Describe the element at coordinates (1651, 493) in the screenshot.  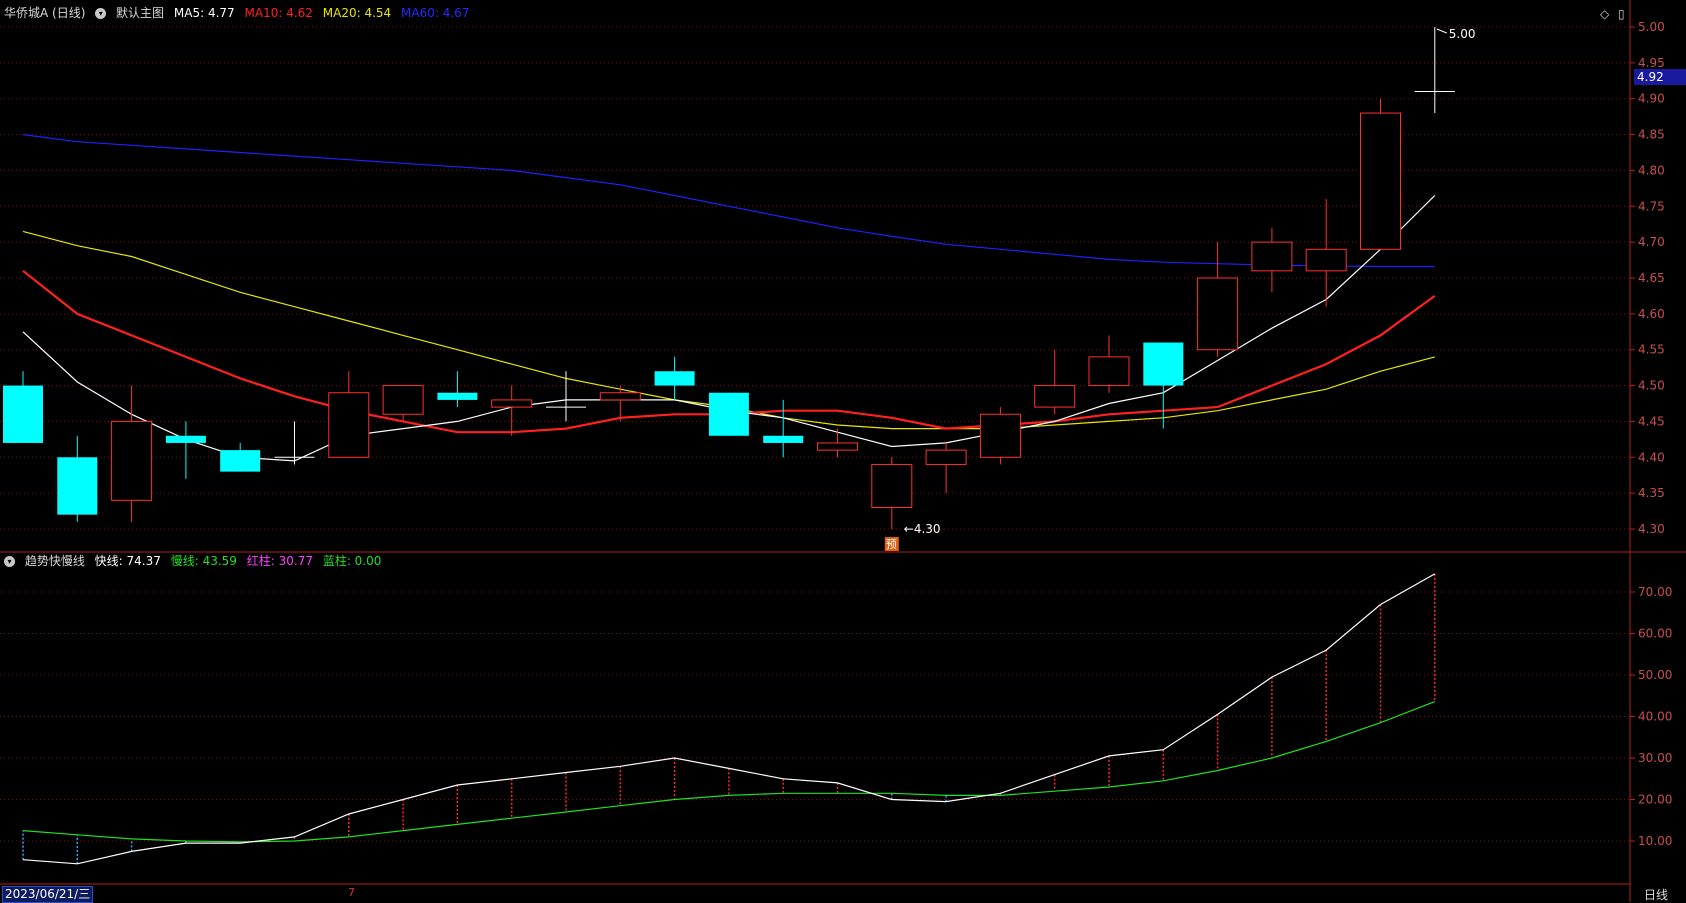
I see `price-tick-label: 4.35` at that location.